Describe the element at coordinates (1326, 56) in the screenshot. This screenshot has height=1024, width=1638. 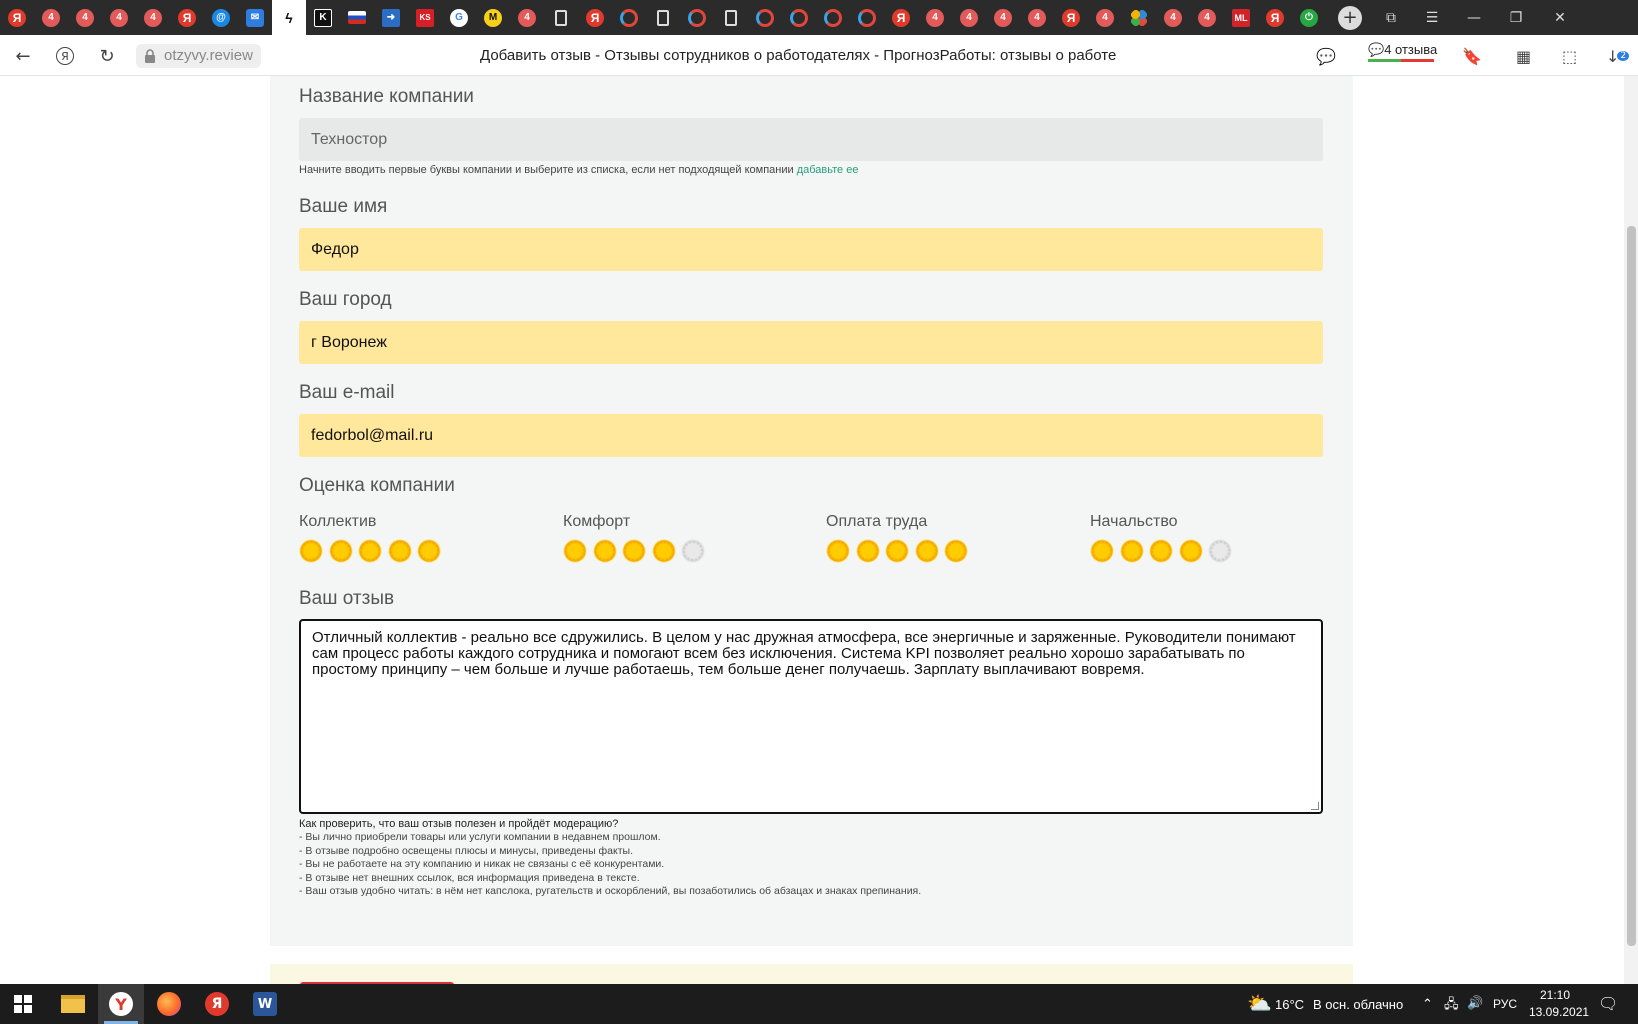
I see `notifications-icon: 💬` at that location.